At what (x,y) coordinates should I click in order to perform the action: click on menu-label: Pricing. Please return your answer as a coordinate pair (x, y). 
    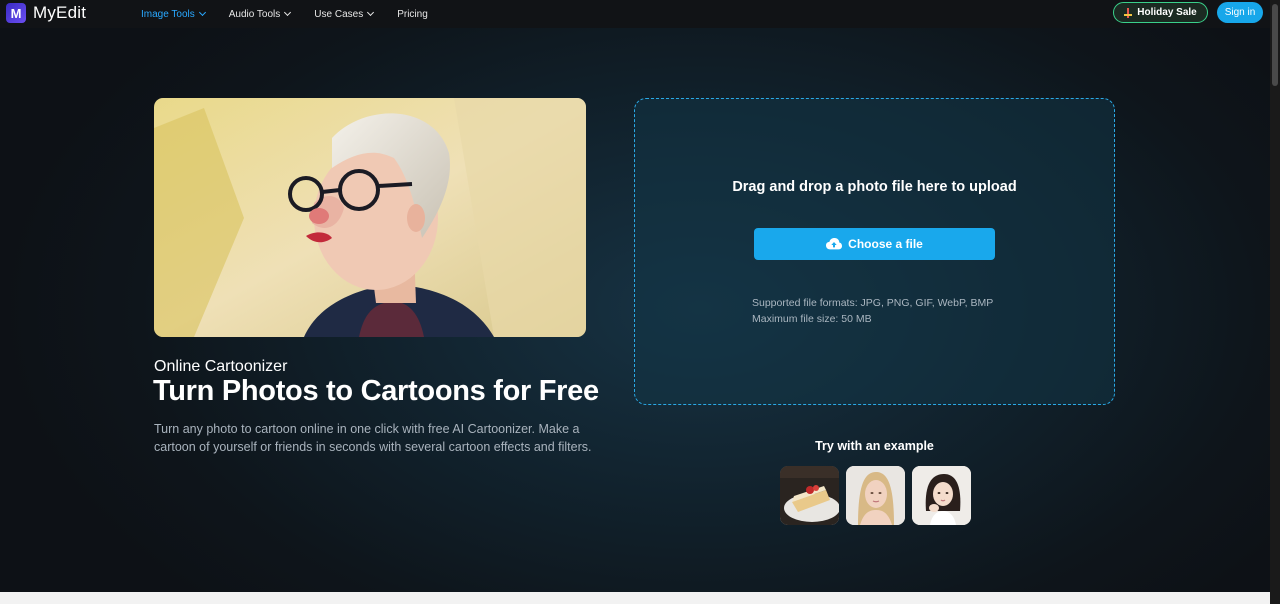
    Looking at the image, I should click on (412, 14).